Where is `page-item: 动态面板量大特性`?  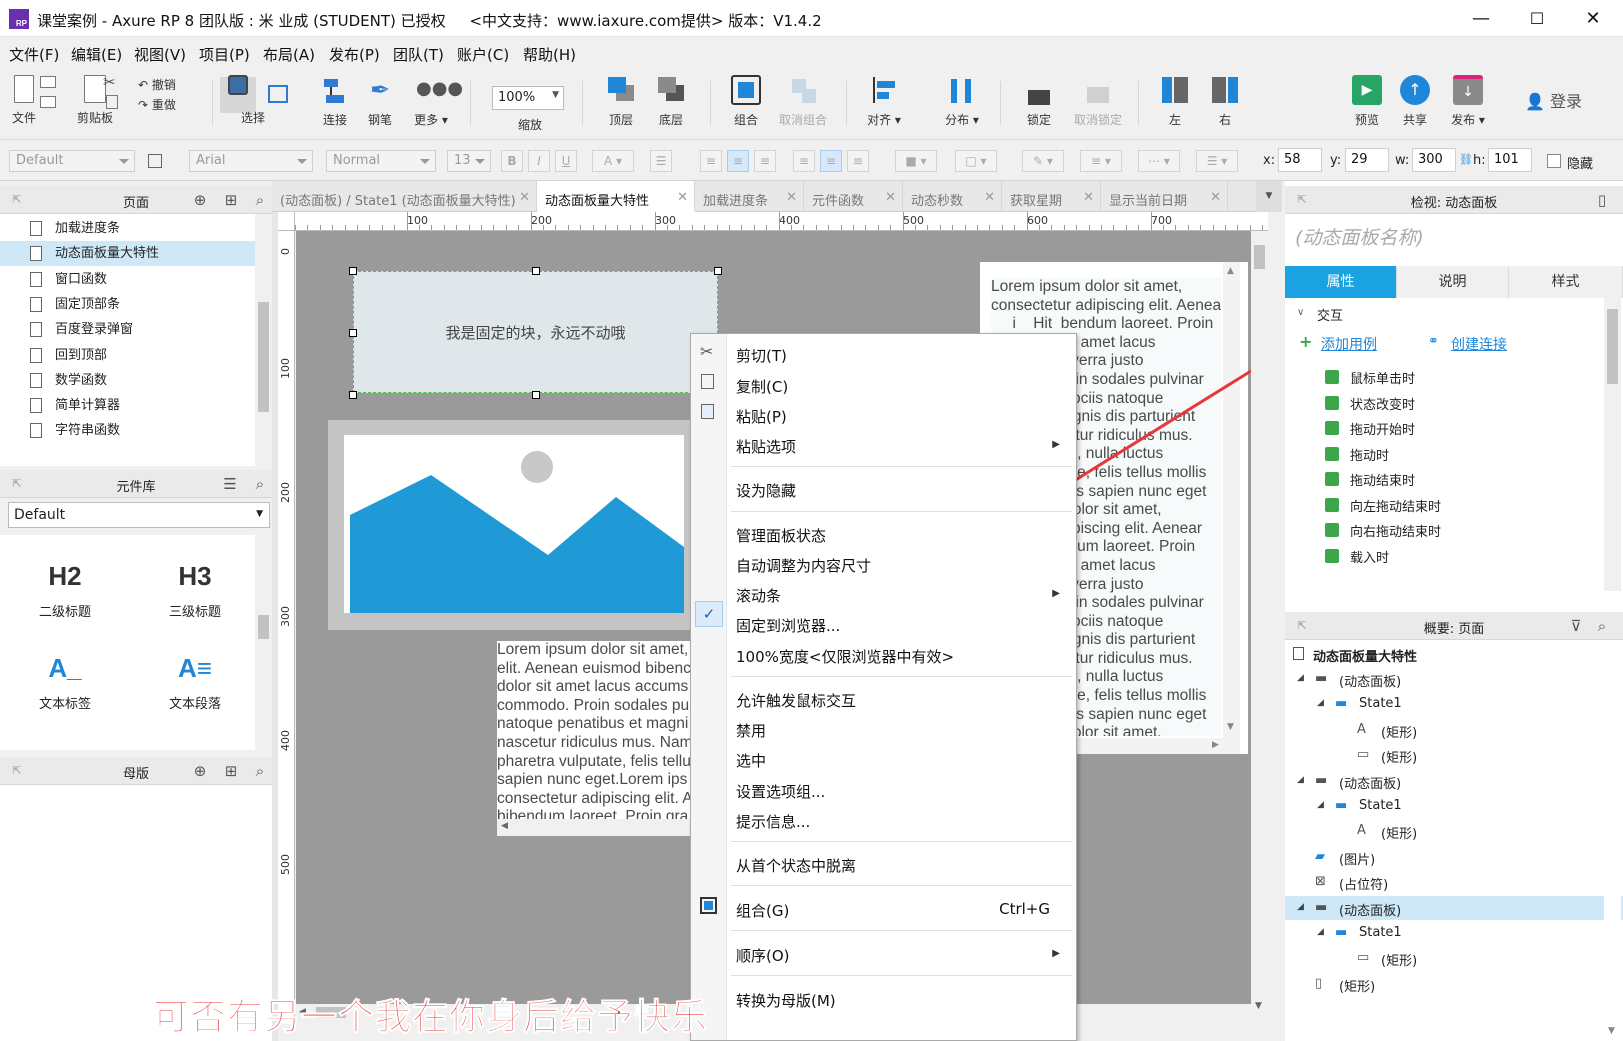
page-item: 动态面板量大特性 is located at coordinates (130, 254).